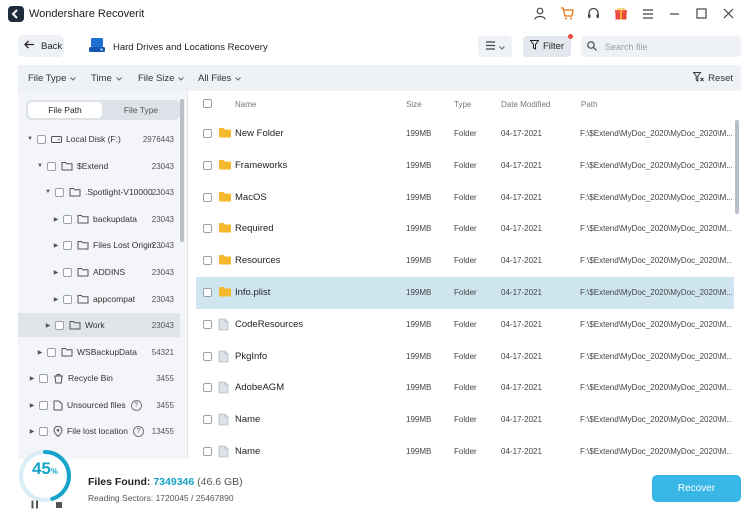 This screenshot has width=746, height=517. What do you see at coordinates (548, 45) in the screenshot?
I see `filter-button: Filter` at bounding box center [548, 45].